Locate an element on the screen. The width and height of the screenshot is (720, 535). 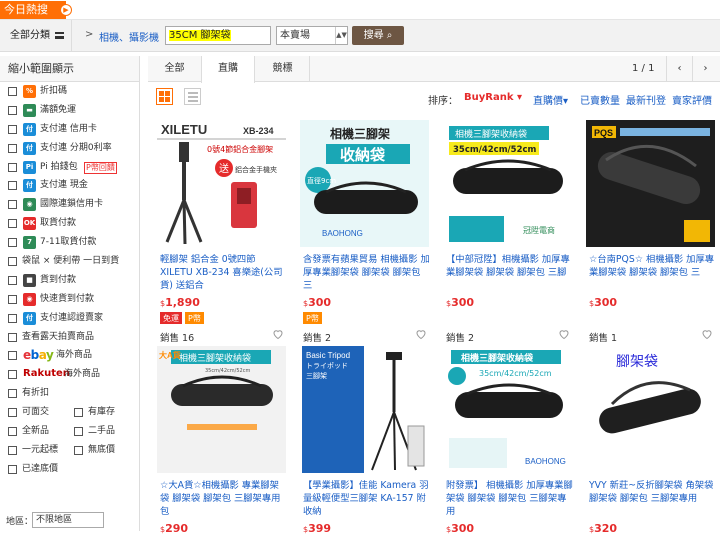
product-image: 相機三腳架 收納袋 直徑9cm BAOHONG is located at coordinates (364, 183).